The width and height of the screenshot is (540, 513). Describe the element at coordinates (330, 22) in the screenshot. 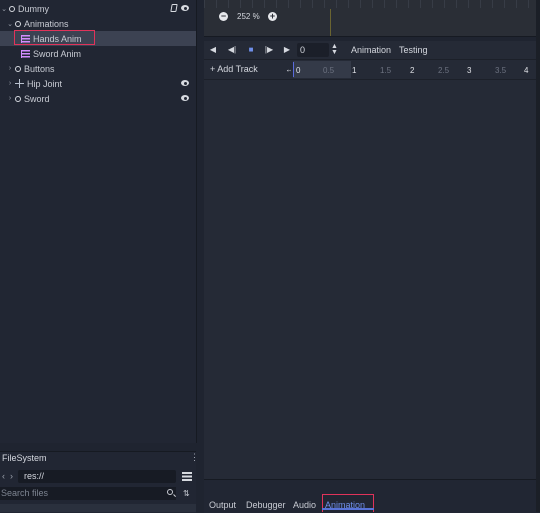

I see `viewport-axis-line` at that location.